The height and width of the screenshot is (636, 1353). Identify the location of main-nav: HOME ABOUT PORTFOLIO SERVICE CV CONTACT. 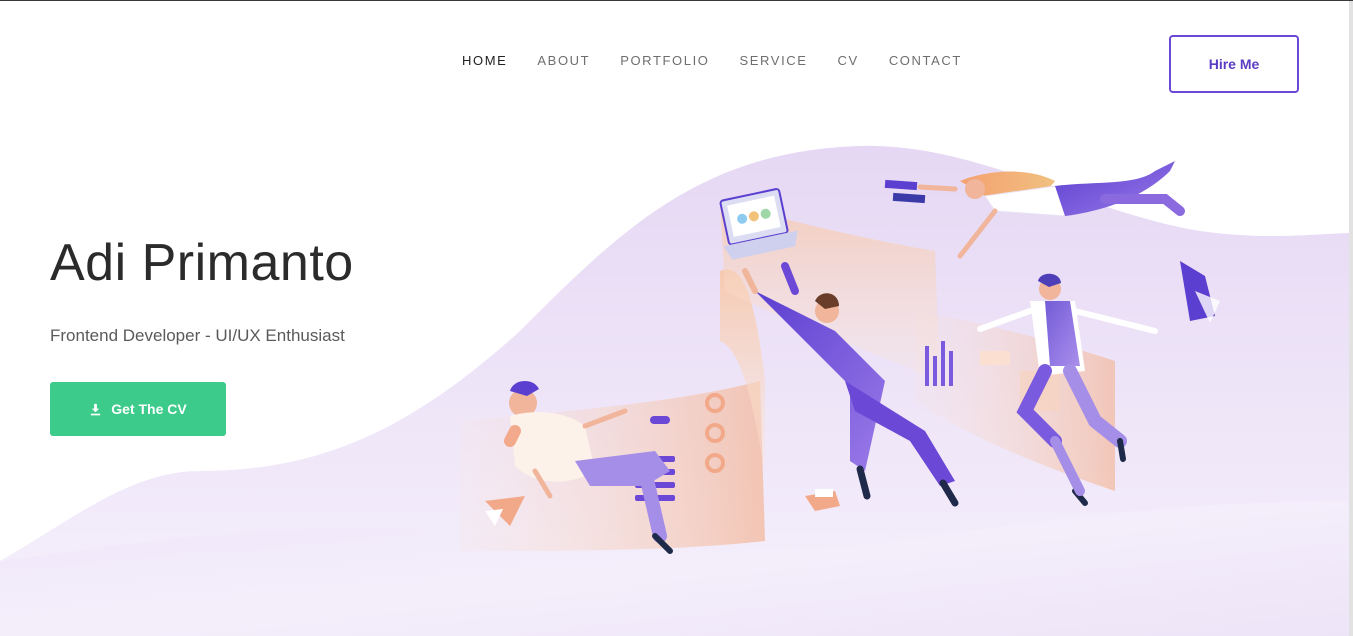
(712, 60).